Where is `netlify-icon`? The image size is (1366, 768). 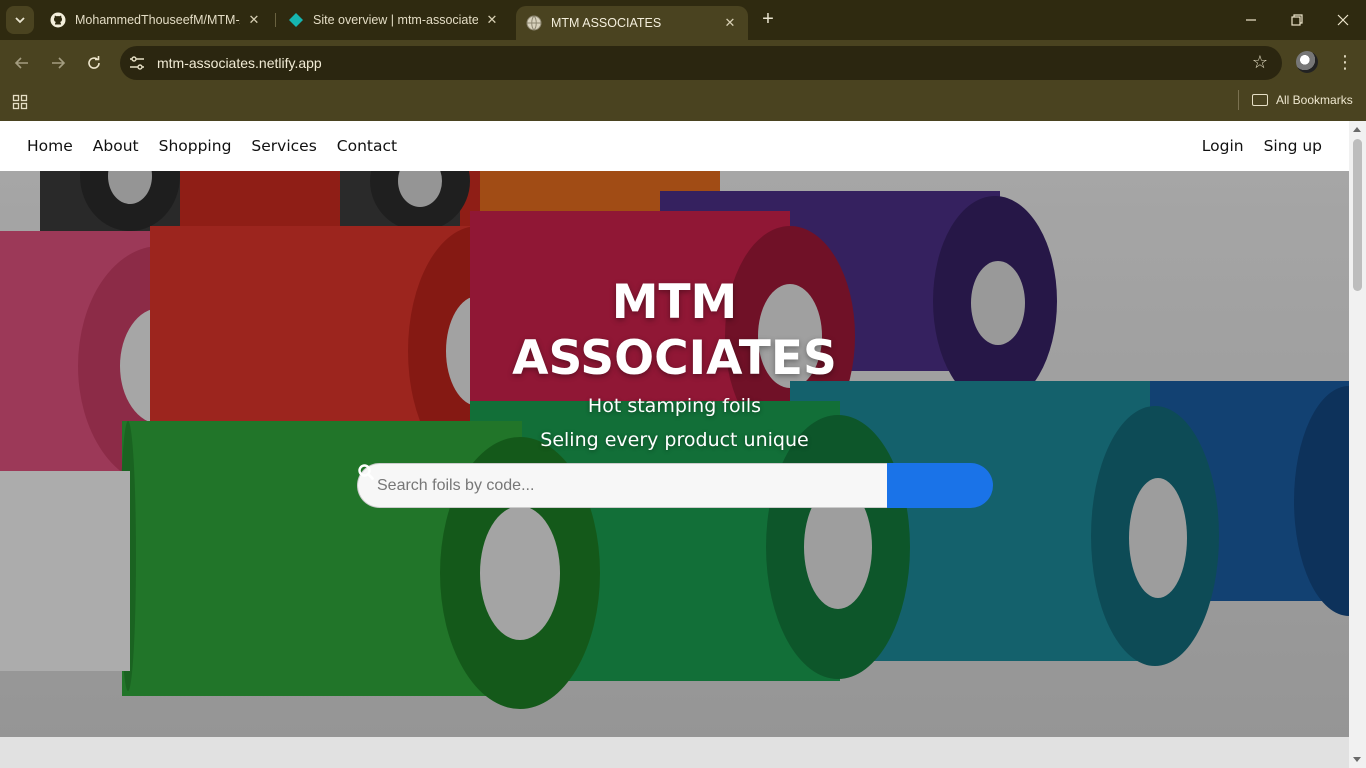
netlify-icon is located at coordinates (296, 20).